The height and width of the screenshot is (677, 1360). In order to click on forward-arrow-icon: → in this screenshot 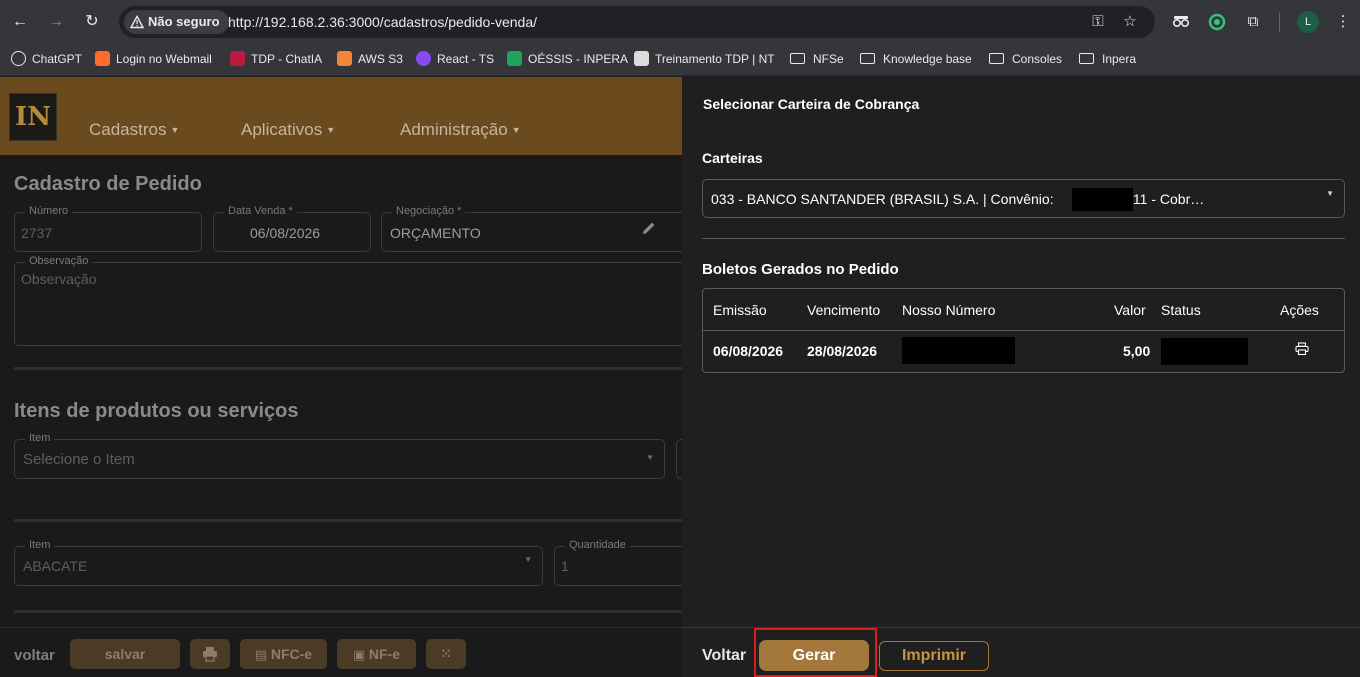, I will do `click(56, 22)`.